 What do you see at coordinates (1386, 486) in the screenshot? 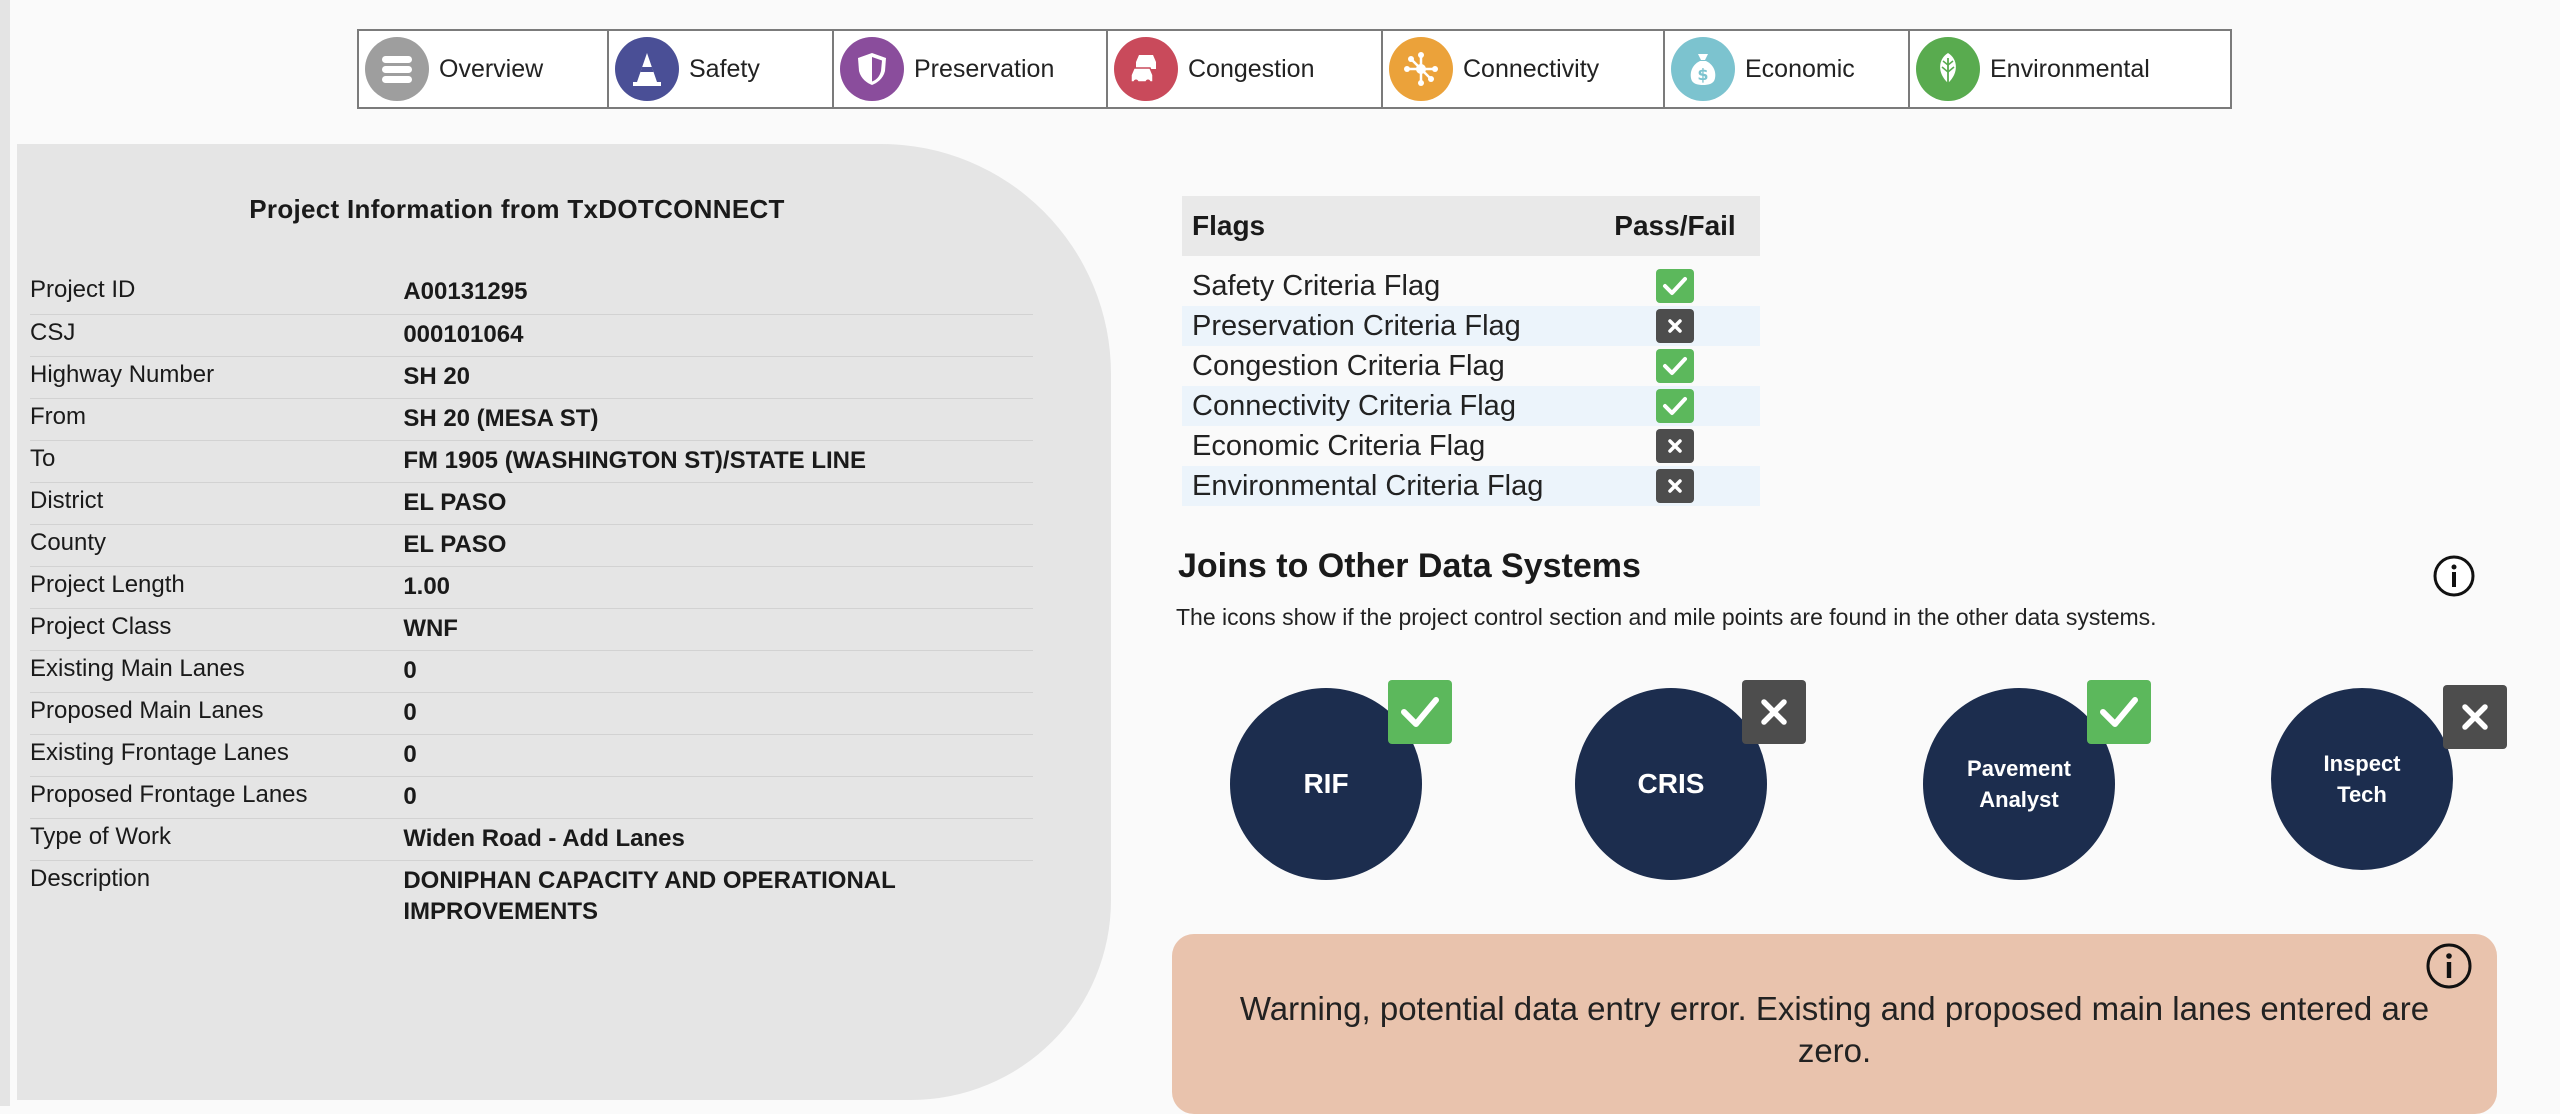
I see `flag-label: Environmental Criteria Flag` at bounding box center [1386, 486].